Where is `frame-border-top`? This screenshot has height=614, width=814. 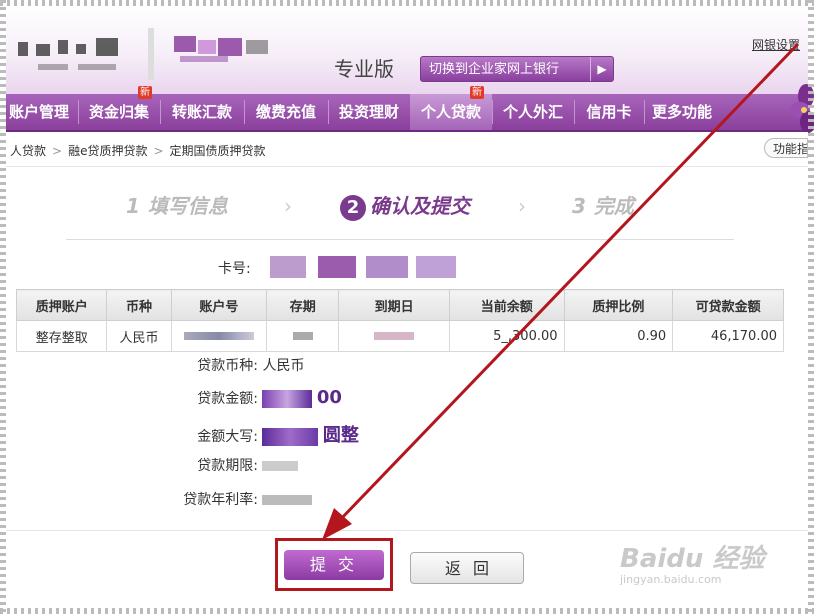 frame-border-top is located at coordinates (407, 3).